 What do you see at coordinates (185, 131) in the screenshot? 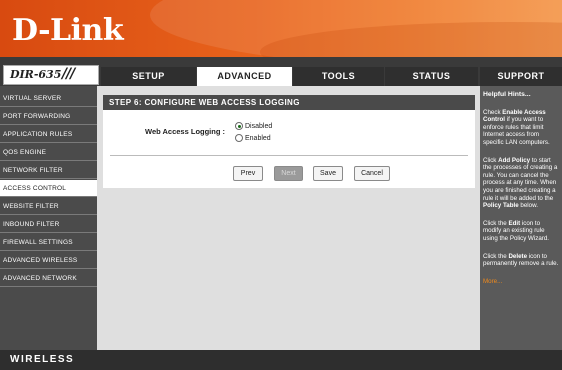
I see `web-access-logging-label: Web Access Logging :` at bounding box center [185, 131].